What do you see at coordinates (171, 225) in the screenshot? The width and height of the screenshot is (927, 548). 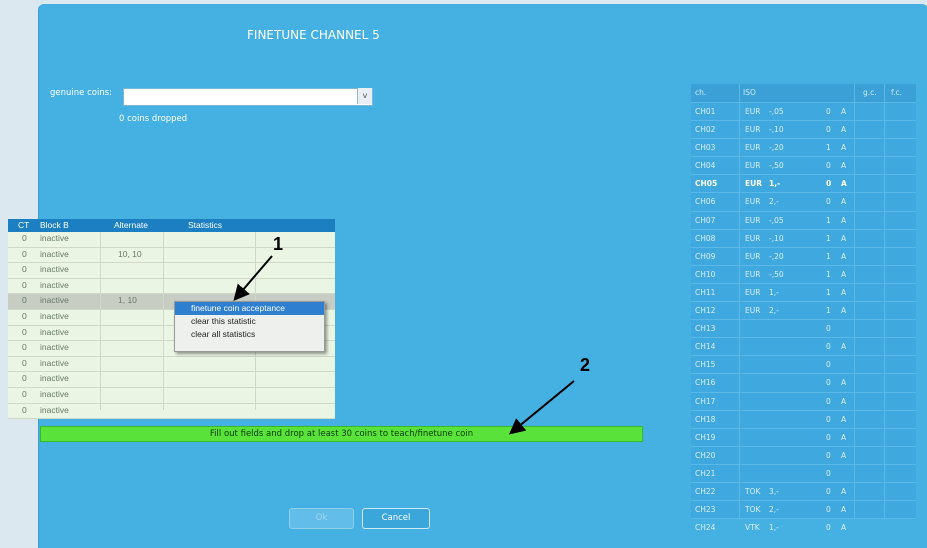 I see `block-table-header: CT Block B Alternate Statistics` at bounding box center [171, 225].